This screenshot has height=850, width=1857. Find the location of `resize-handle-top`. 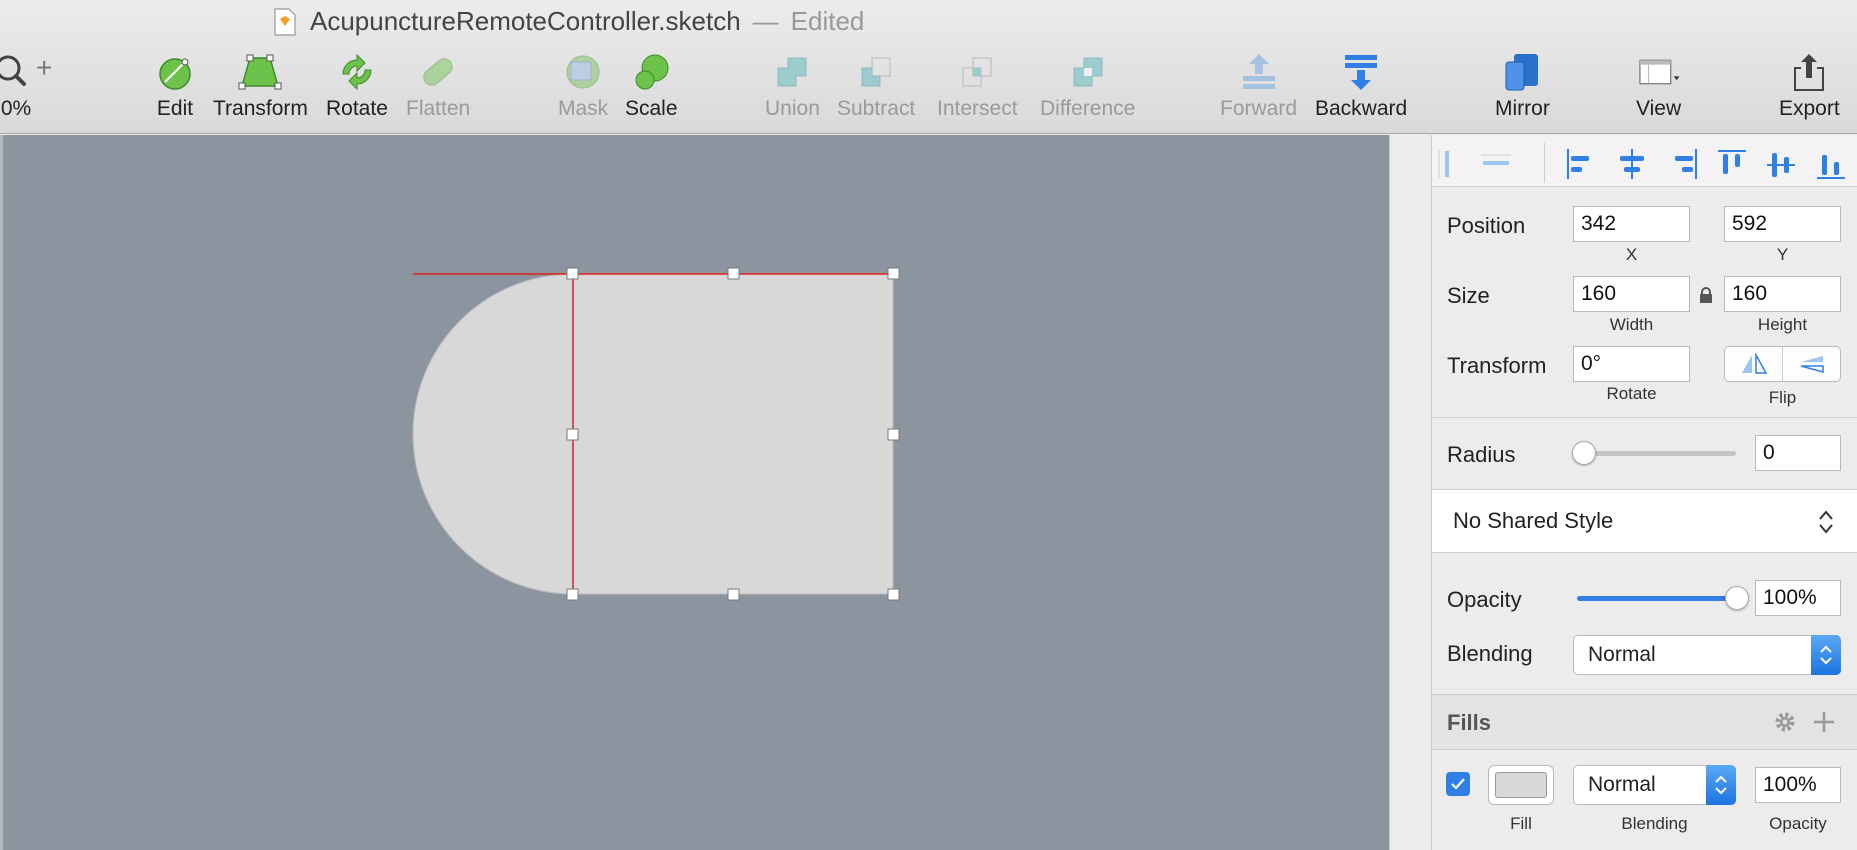

resize-handle-top is located at coordinates (733, 273).